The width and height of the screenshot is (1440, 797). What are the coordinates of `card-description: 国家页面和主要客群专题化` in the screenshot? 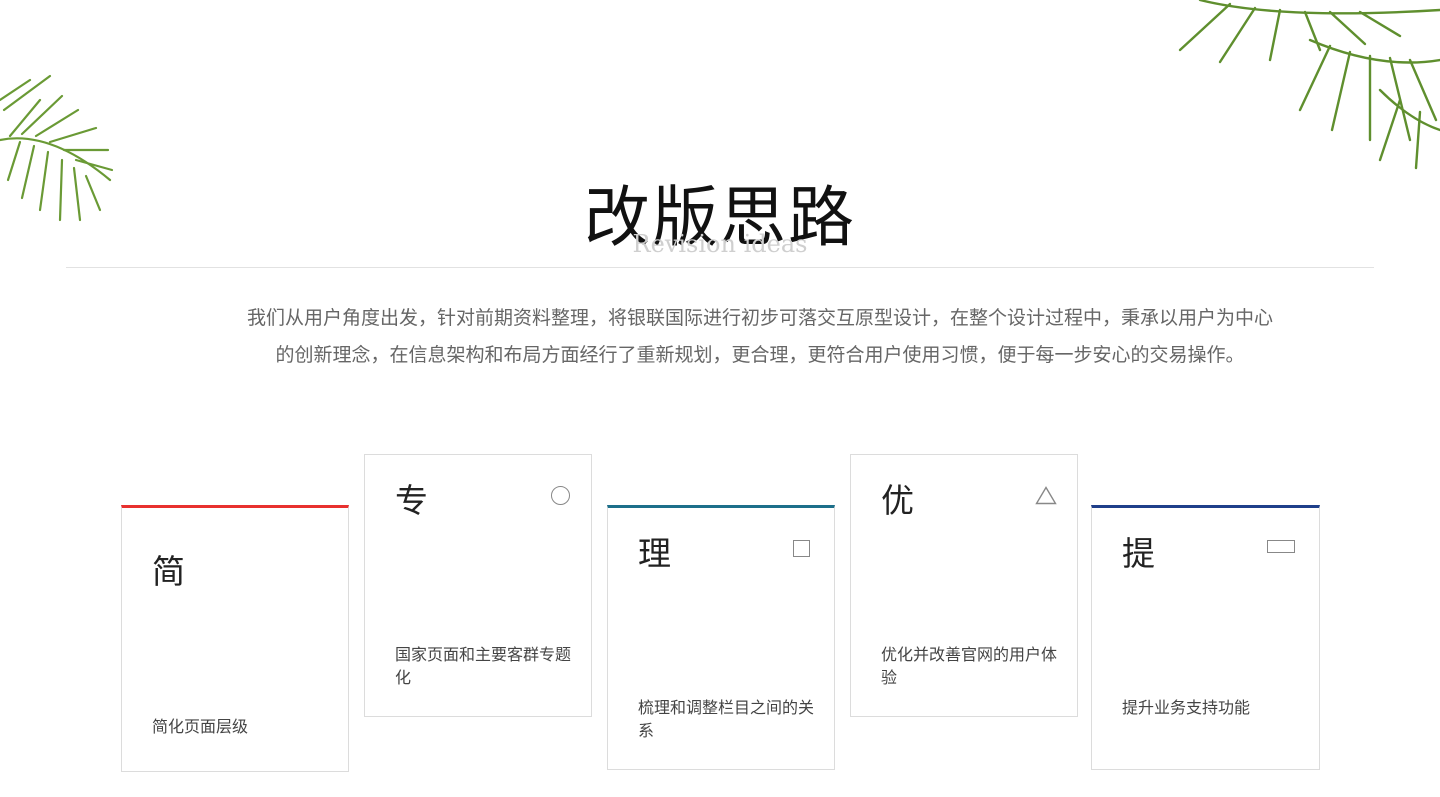 It's located at (483, 666).